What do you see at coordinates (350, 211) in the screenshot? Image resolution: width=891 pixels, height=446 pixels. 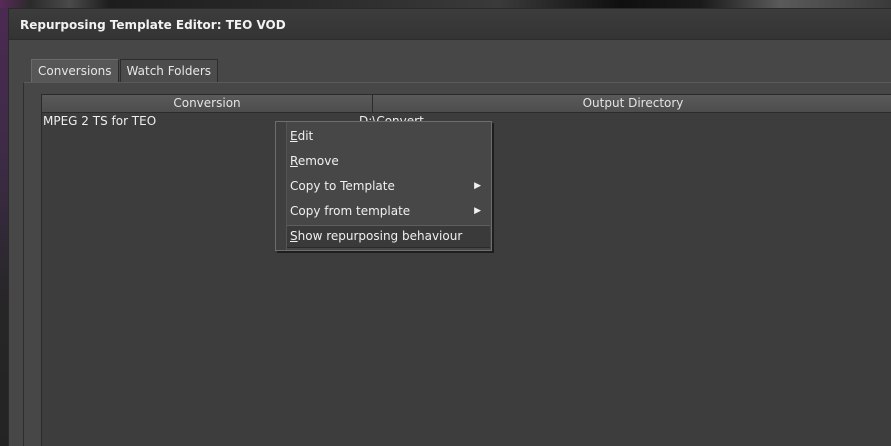 I see `menu-item-copy-from-template-label: Copy from template` at bounding box center [350, 211].